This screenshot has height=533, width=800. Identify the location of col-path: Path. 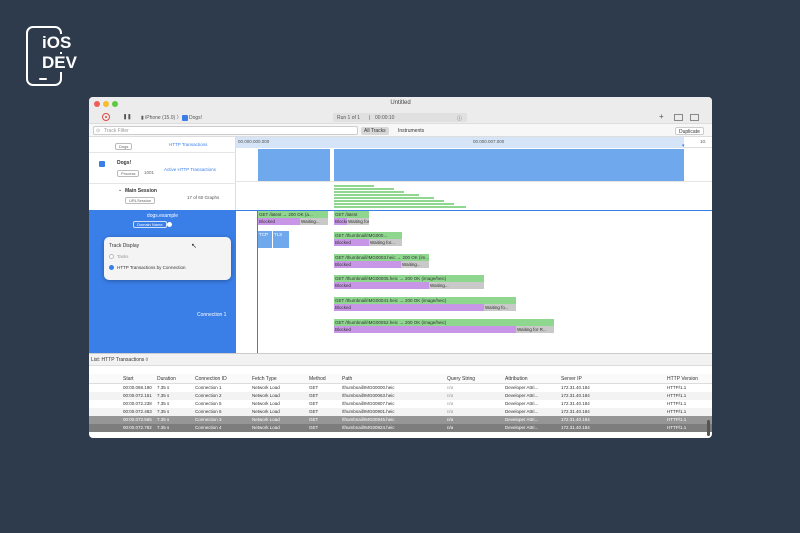
(347, 379).